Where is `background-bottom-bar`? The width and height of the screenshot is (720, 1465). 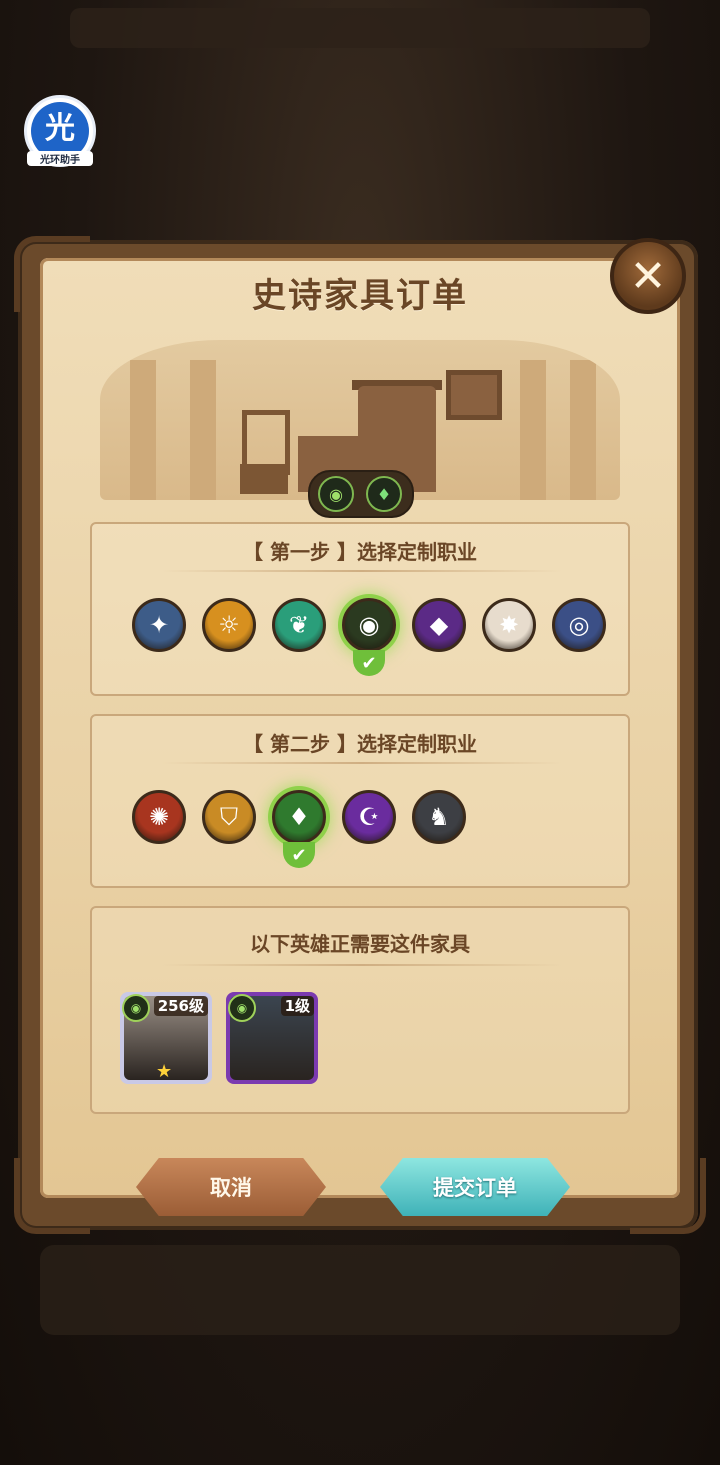 background-bottom-bar is located at coordinates (360, 1290).